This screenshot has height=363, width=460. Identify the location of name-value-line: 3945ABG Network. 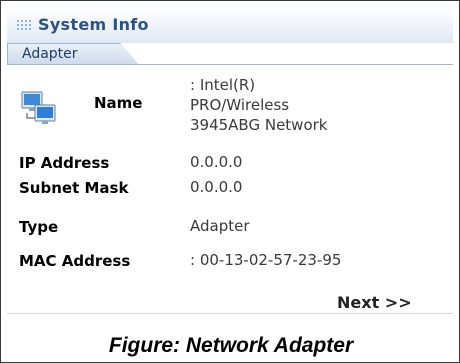
(259, 125).